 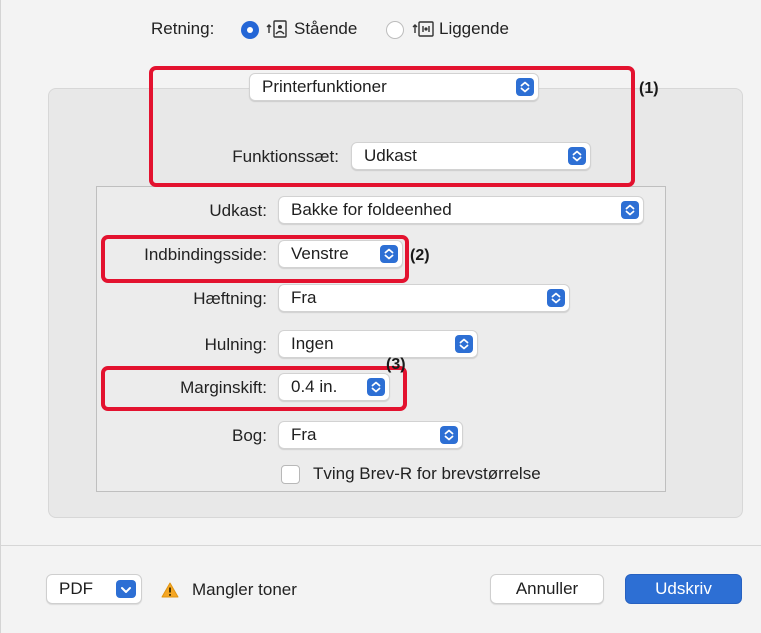 I want to click on portrait-orientation-icon, so click(x=277, y=29).